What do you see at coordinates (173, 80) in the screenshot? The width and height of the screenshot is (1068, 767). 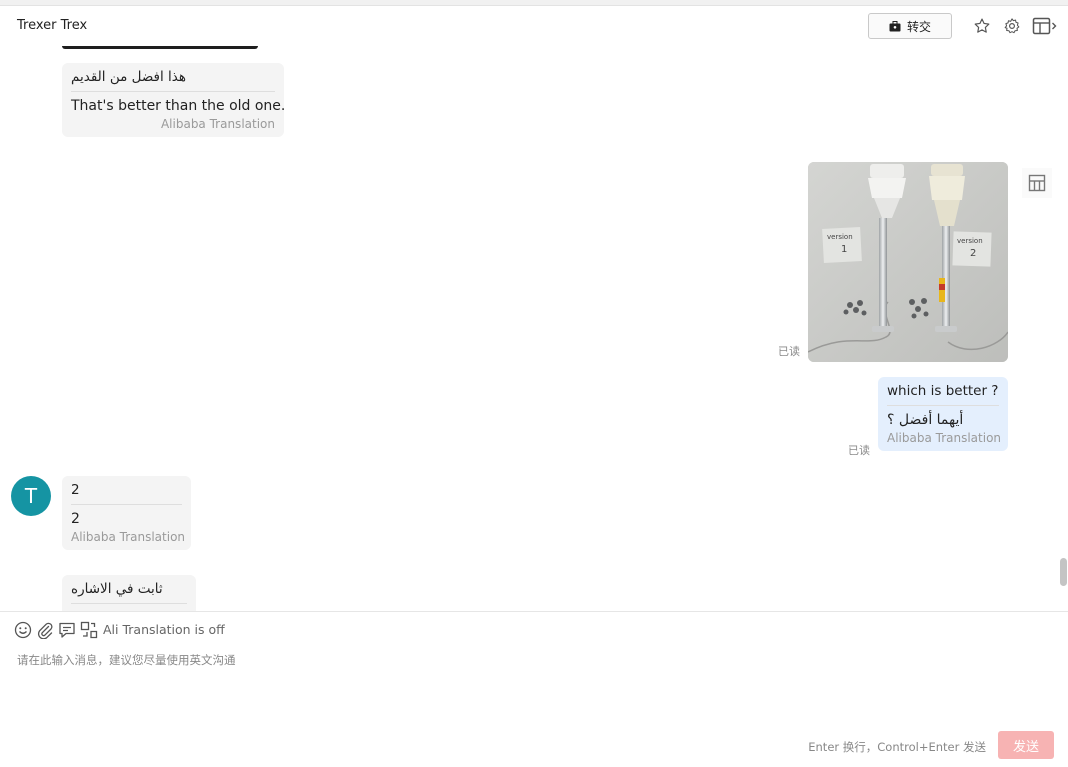 I see `original-text: هذا افضل من القديم` at bounding box center [173, 80].